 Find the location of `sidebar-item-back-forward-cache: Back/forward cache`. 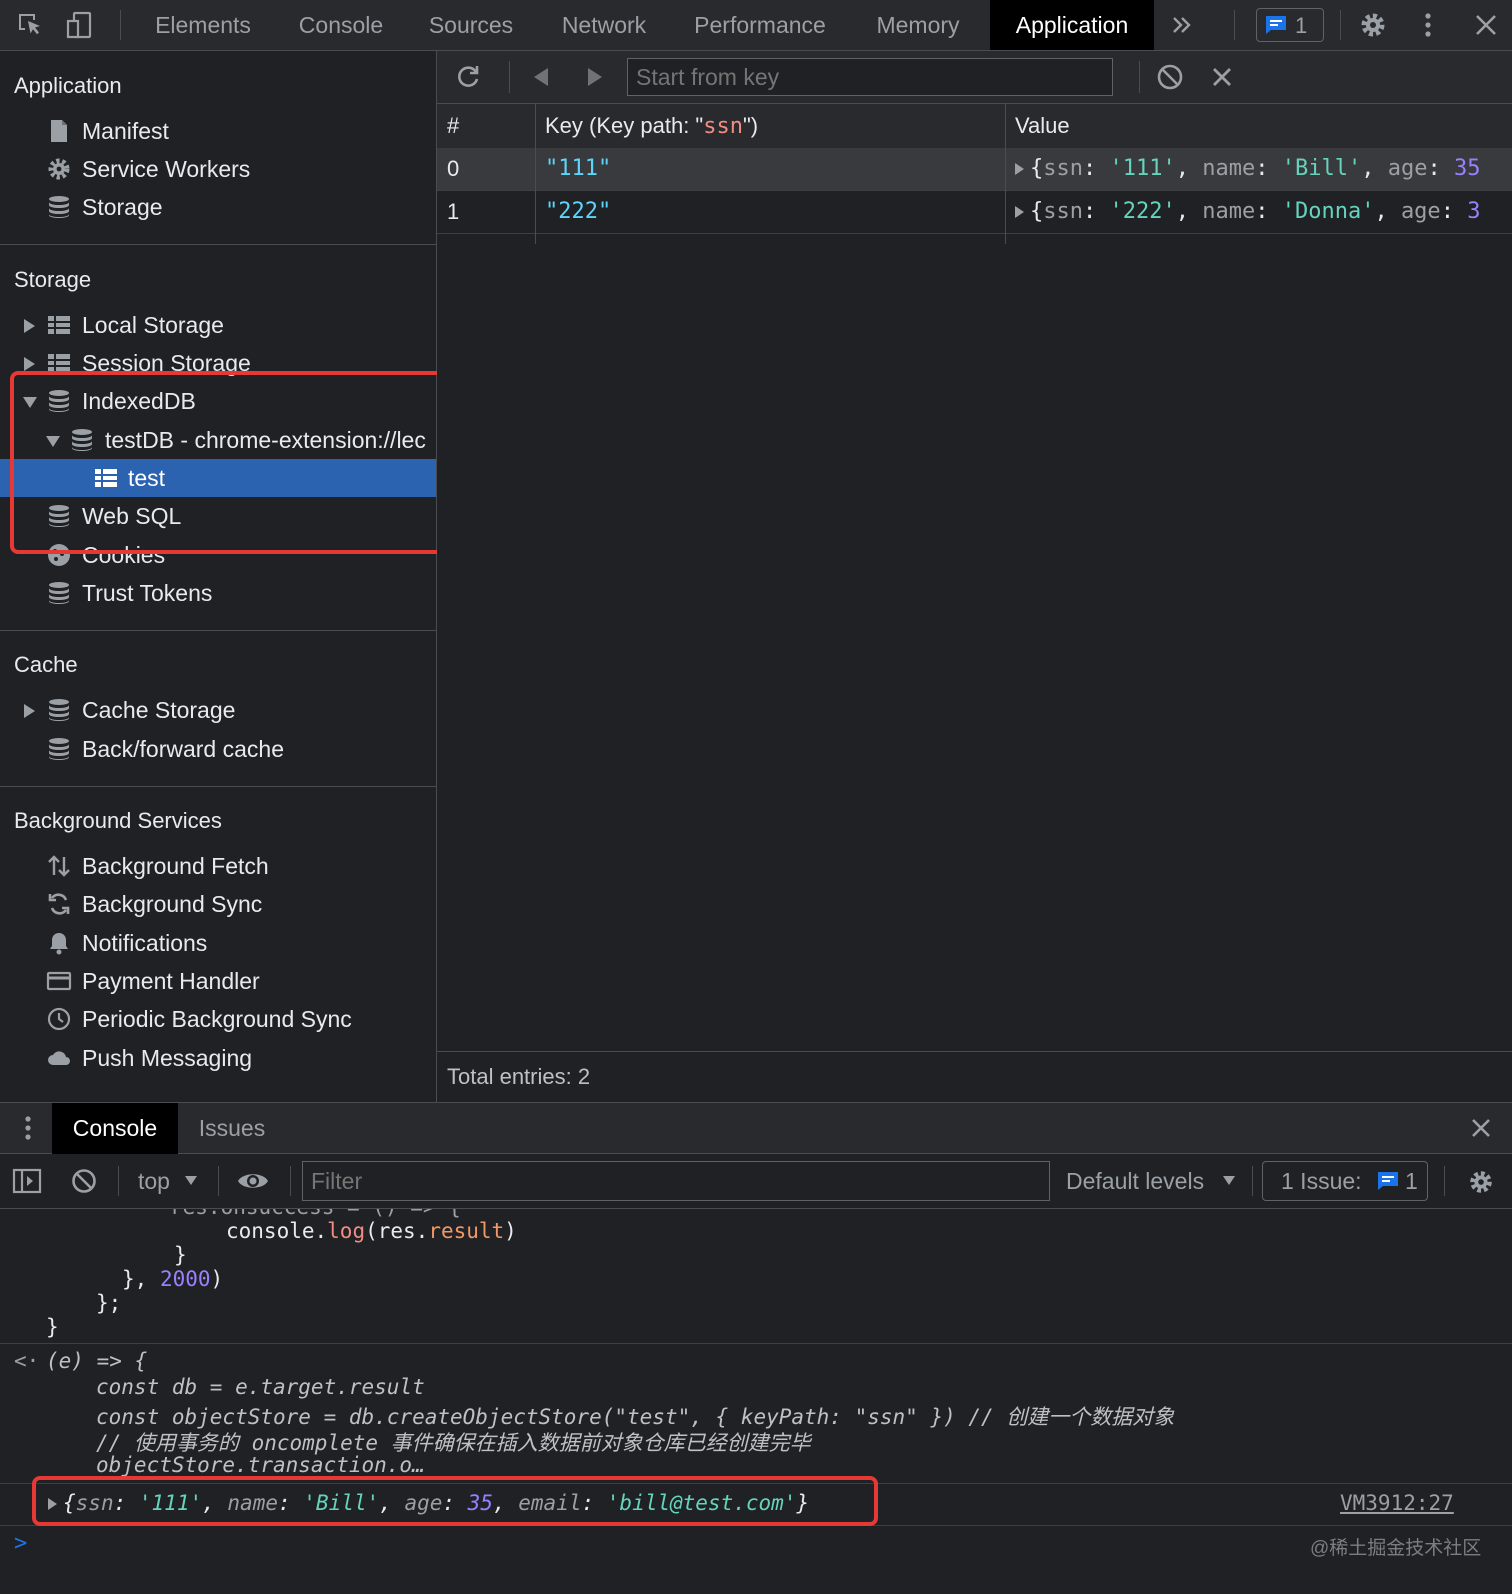

sidebar-item-back-forward-cache: Back/forward cache is located at coordinates (218, 749).